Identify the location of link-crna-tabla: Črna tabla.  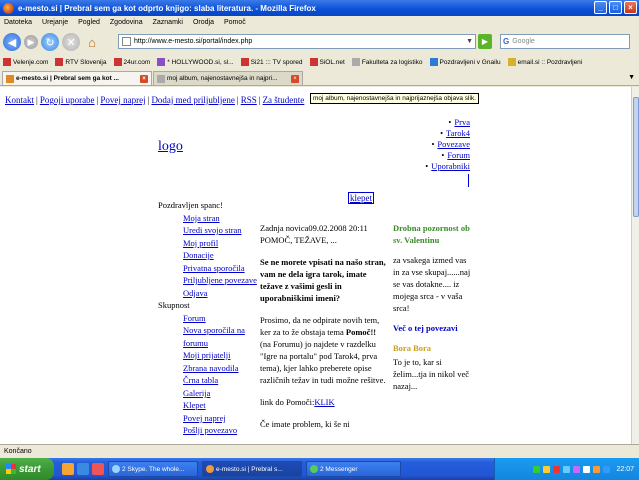
(220, 380).